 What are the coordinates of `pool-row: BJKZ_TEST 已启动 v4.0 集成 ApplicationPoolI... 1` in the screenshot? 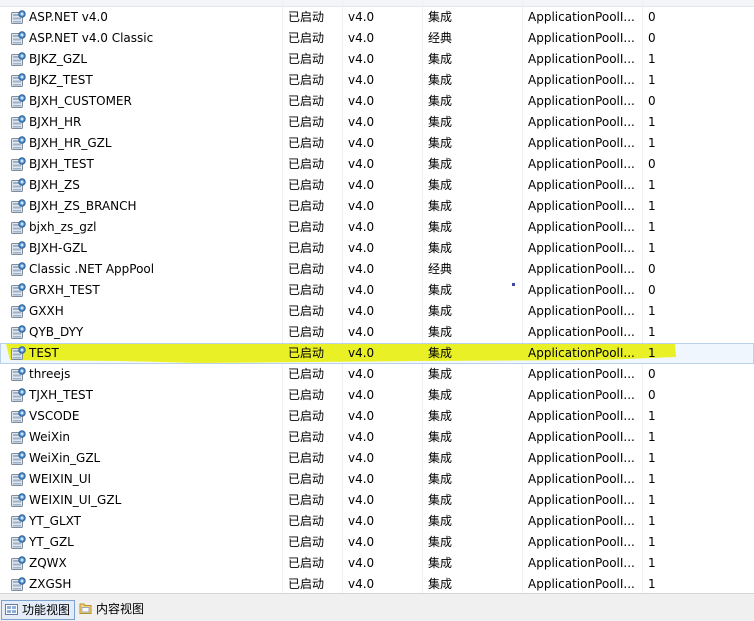 It's located at (377, 80).